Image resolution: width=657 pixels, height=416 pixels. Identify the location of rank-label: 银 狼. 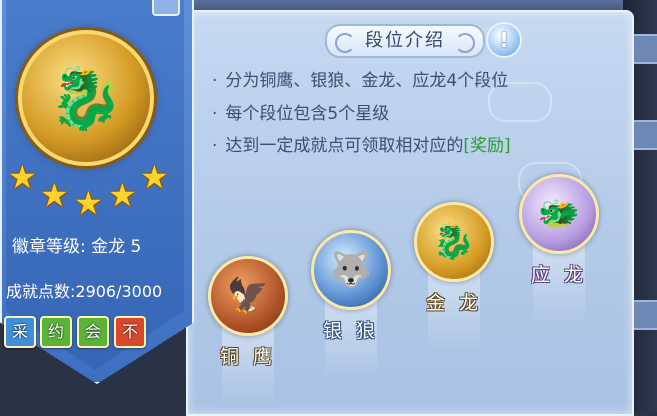
(351, 331).